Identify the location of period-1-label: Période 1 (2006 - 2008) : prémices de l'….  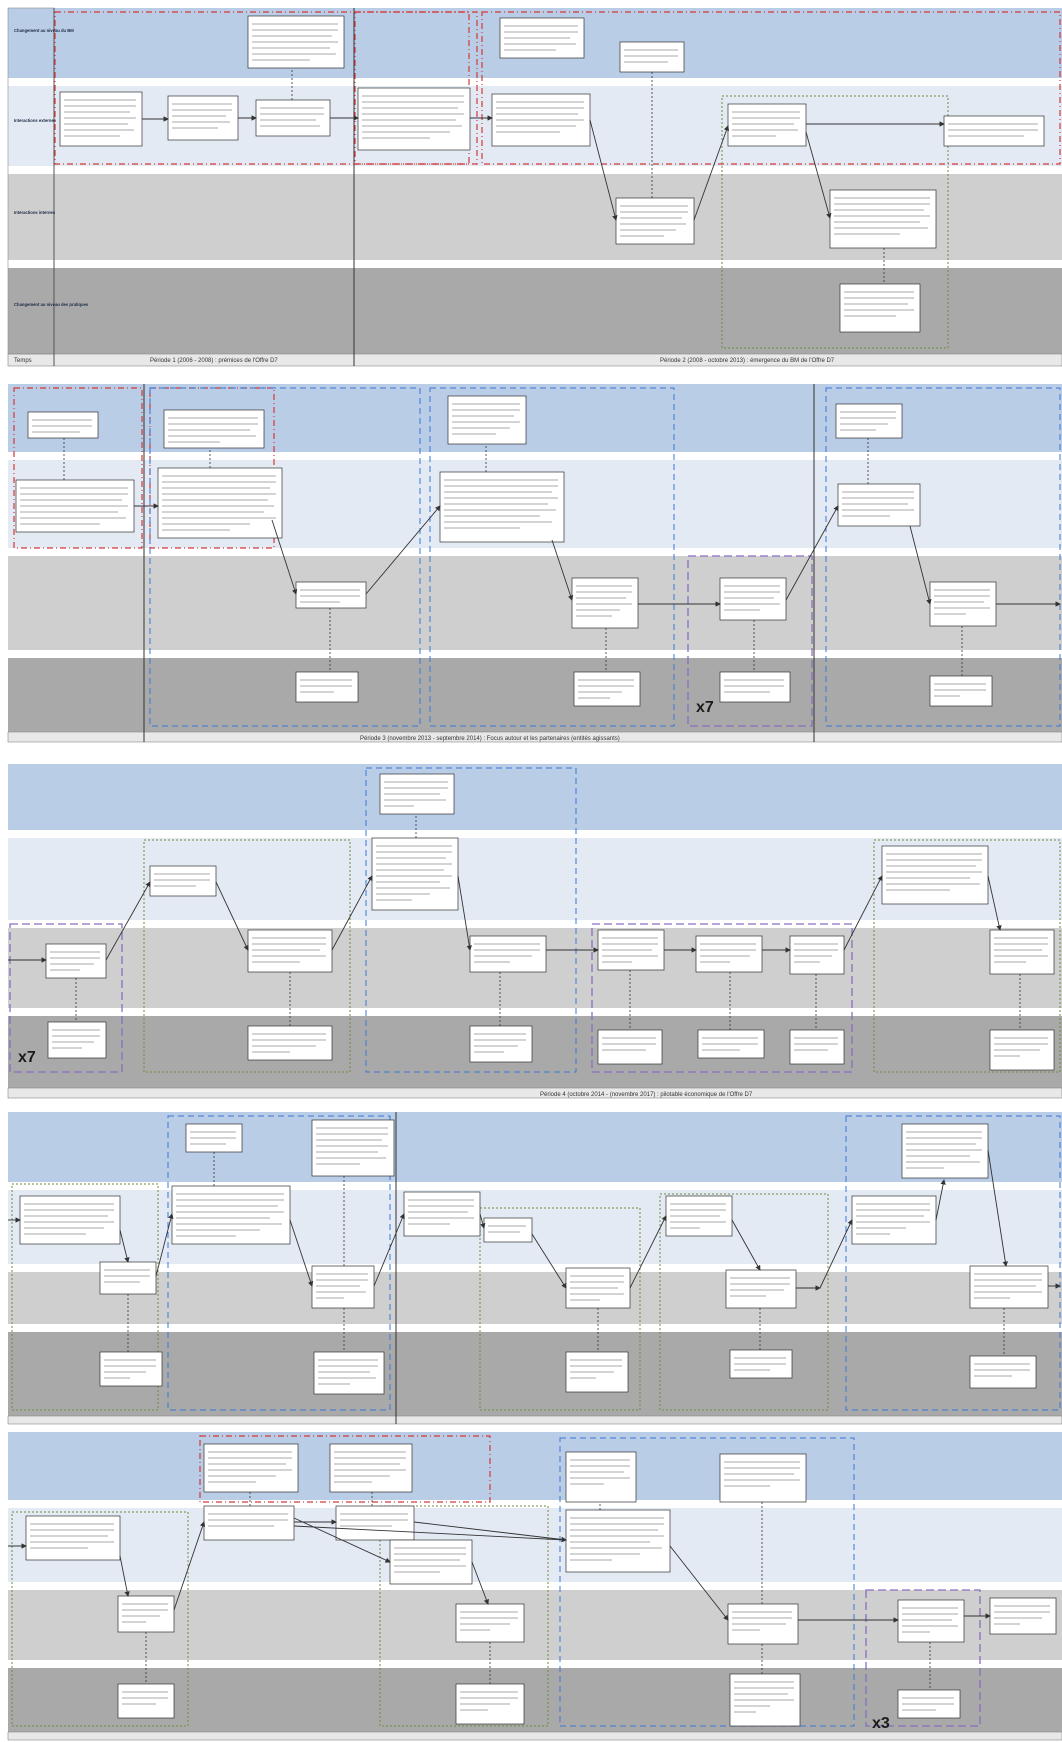
(214, 361).